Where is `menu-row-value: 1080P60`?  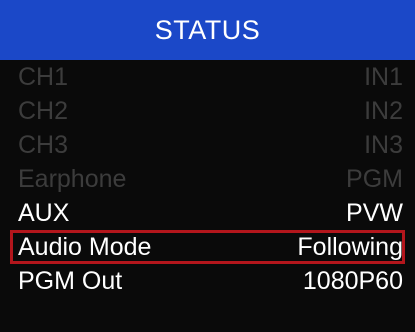
menu-row-value: 1080P60 is located at coordinates (352, 281).